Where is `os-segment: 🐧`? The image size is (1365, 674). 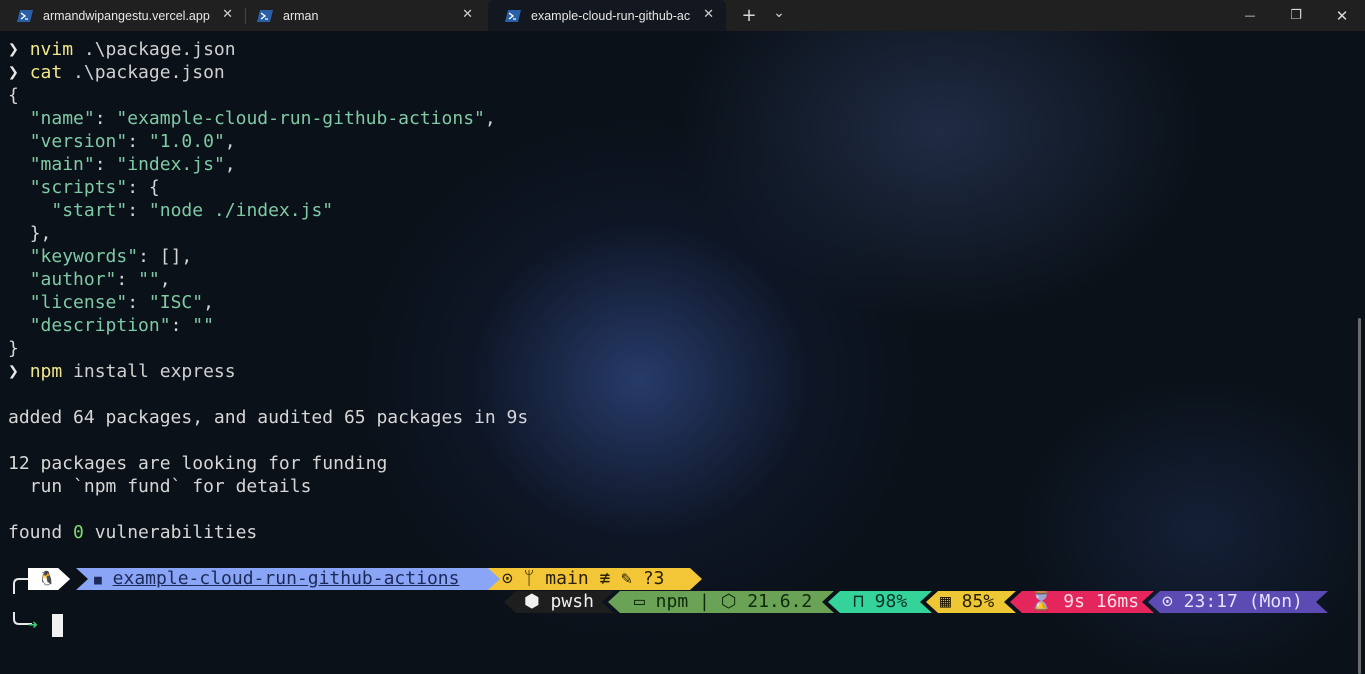 os-segment: 🐧 is located at coordinates (47, 579).